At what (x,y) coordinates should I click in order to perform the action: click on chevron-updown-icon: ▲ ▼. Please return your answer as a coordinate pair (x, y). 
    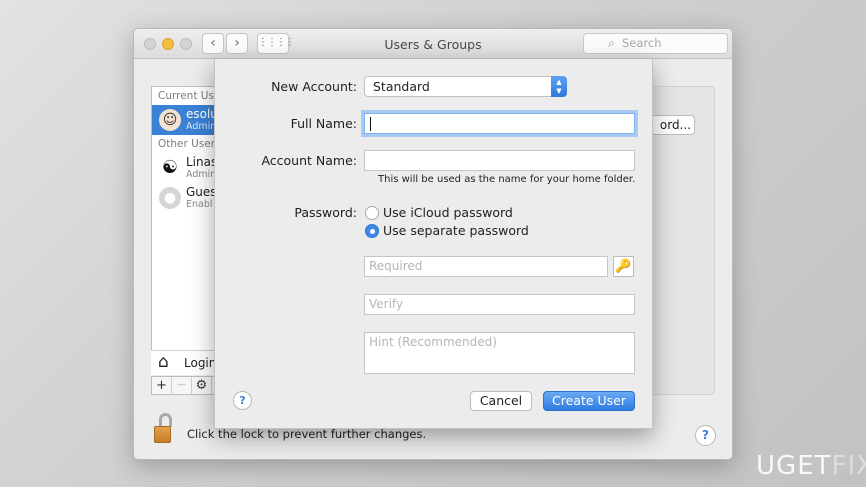
    Looking at the image, I should click on (559, 86).